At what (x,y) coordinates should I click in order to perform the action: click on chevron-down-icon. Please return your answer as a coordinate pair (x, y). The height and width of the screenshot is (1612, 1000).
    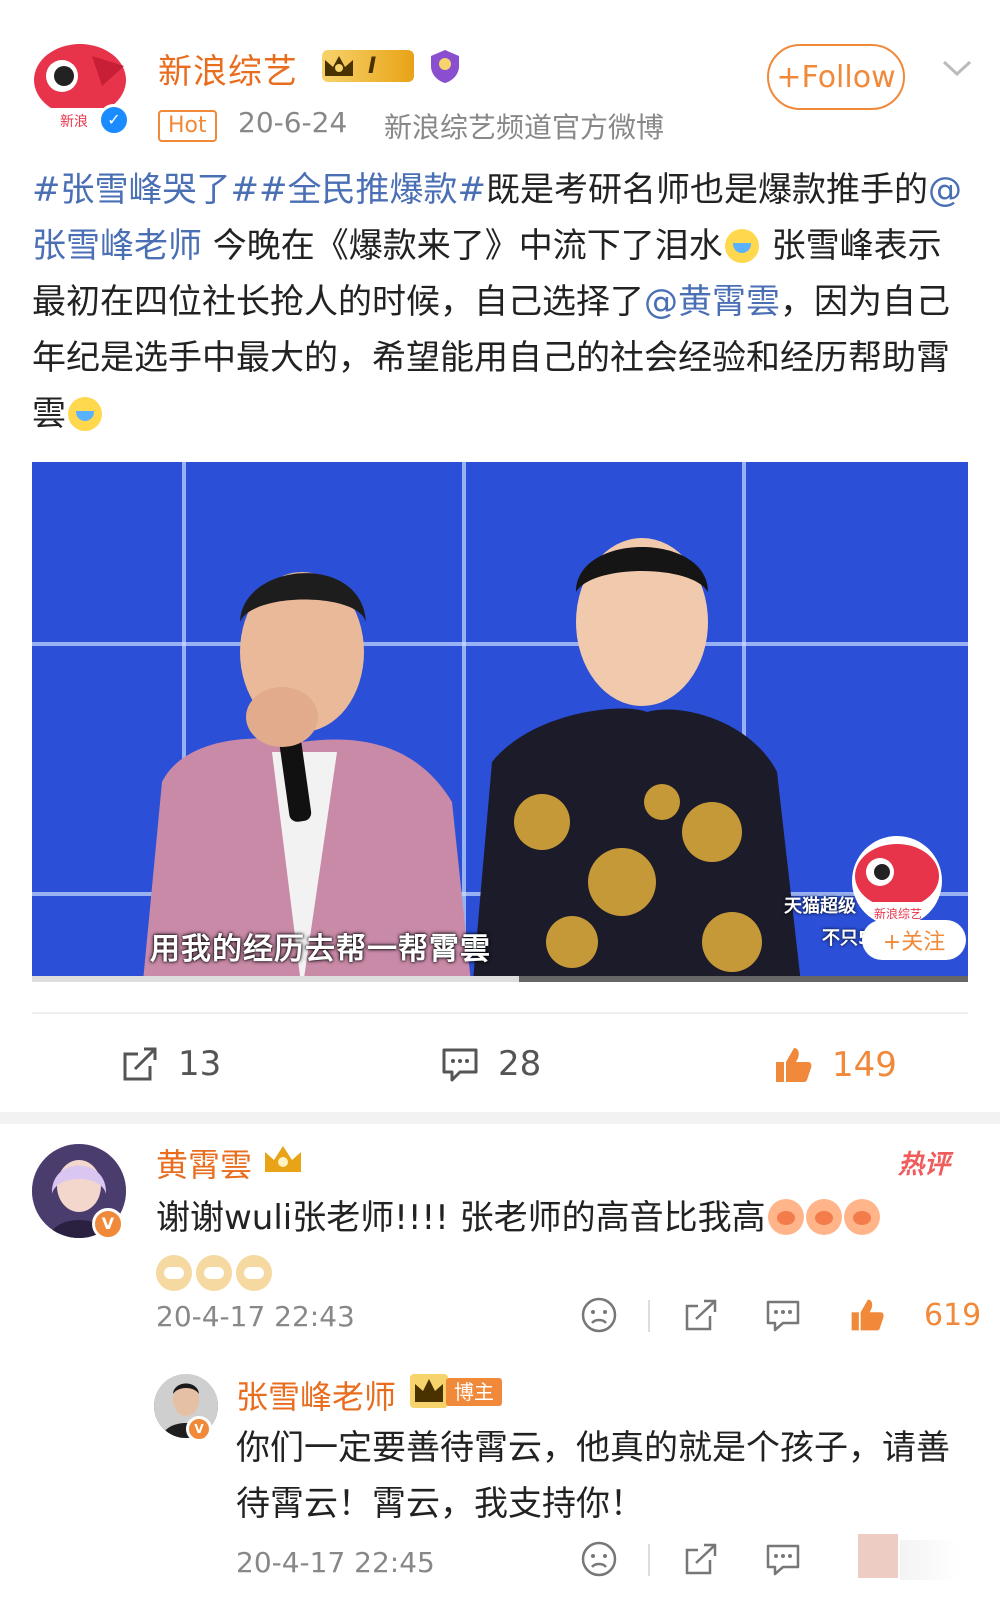
    Looking at the image, I should click on (957, 67).